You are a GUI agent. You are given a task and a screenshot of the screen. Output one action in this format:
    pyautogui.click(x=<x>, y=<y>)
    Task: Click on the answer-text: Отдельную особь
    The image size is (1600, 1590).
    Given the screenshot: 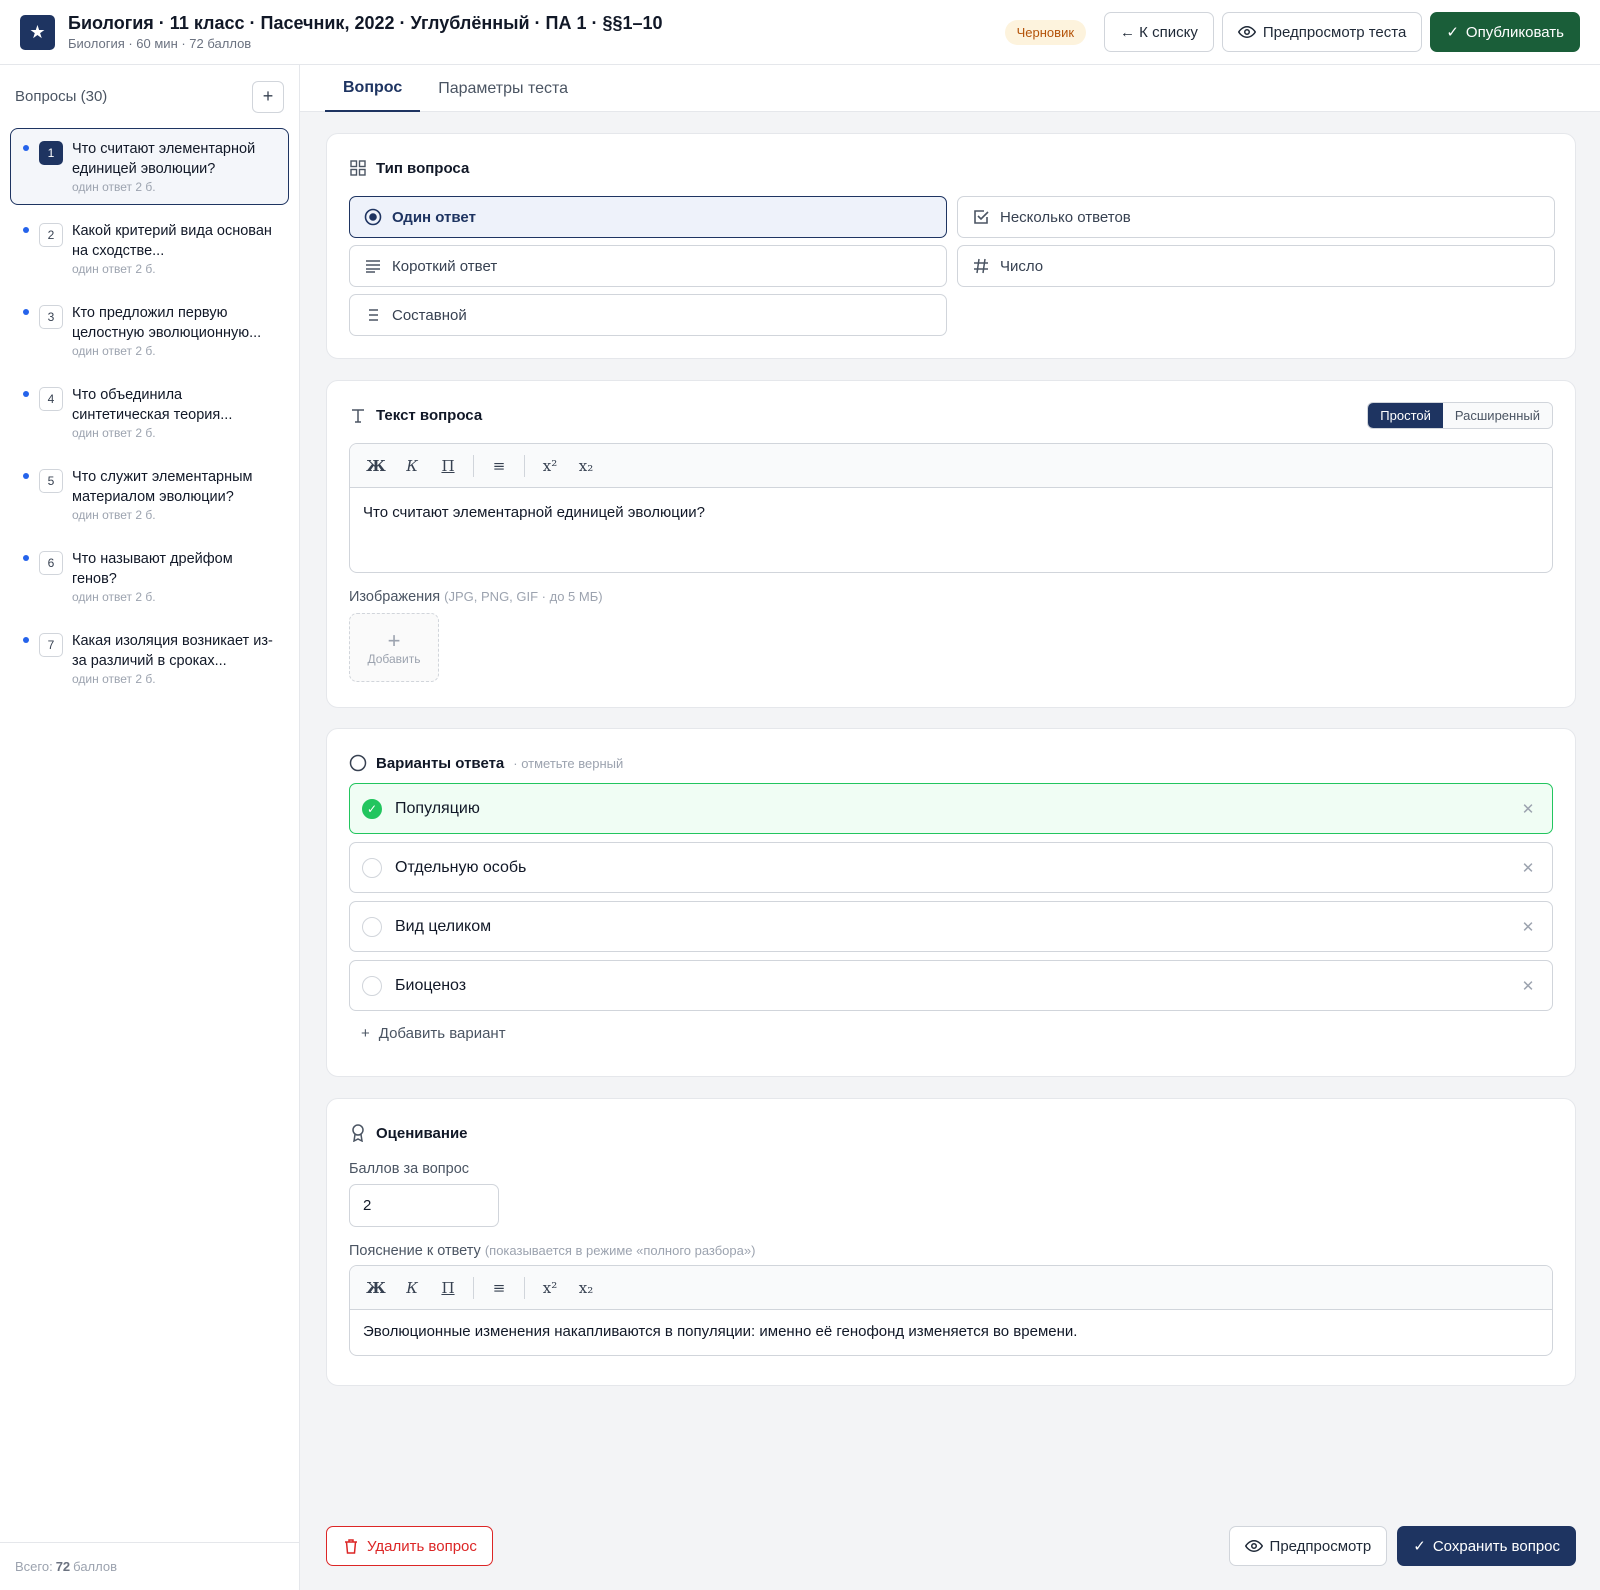 What is the action you would take?
    pyautogui.click(x=460, y=868)
    